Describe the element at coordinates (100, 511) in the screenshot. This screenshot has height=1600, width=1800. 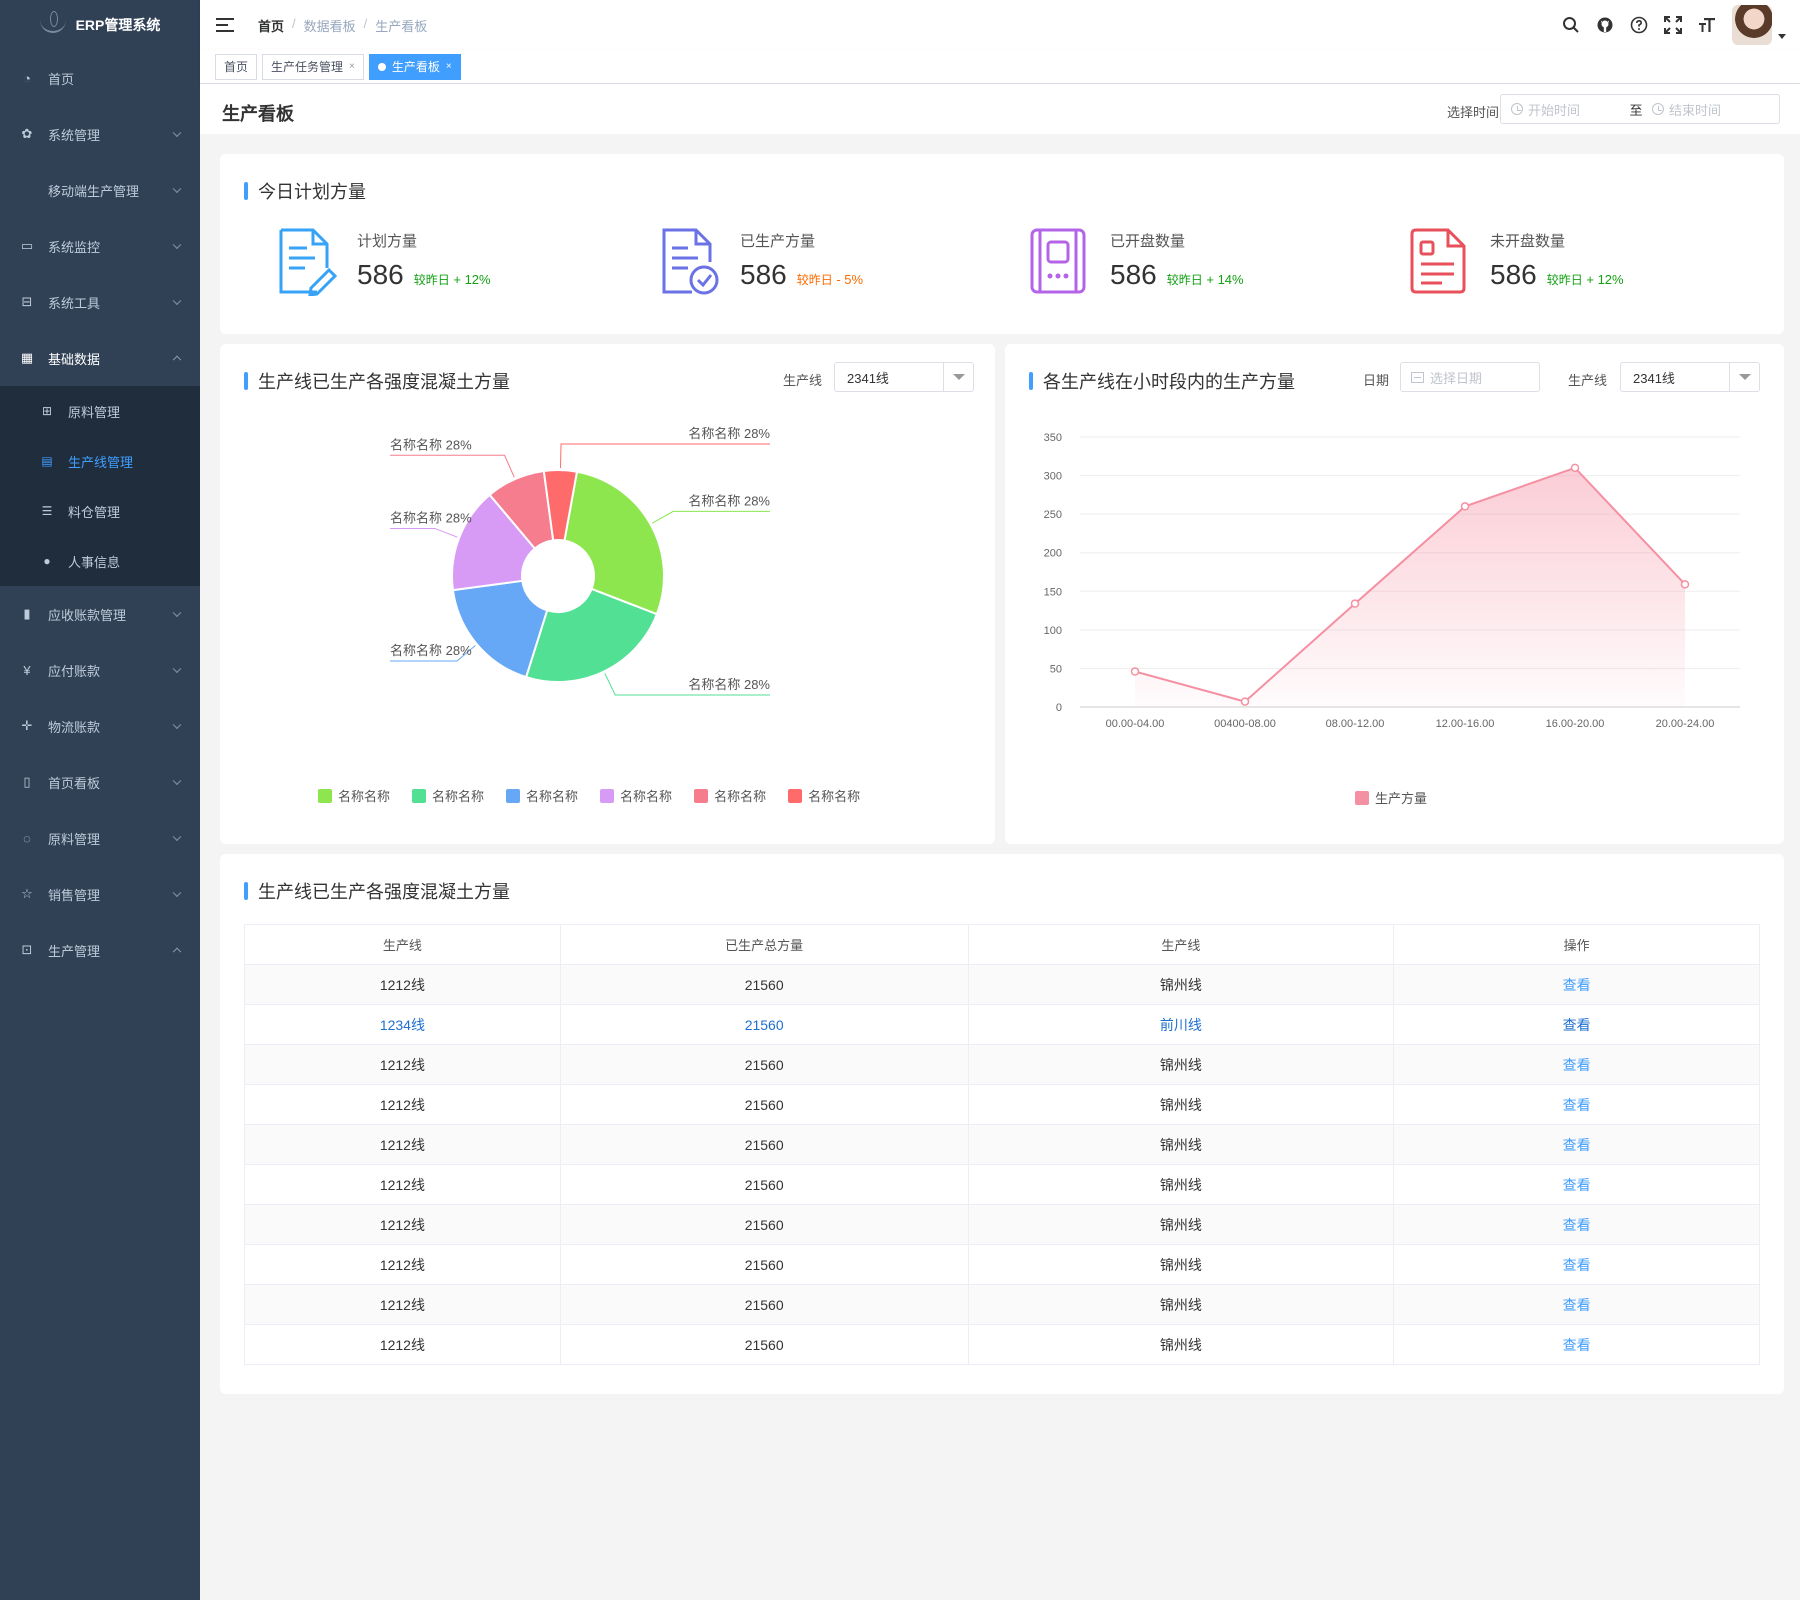
I see `sidebar-subitem: ☰ 料仓管理` at that location.